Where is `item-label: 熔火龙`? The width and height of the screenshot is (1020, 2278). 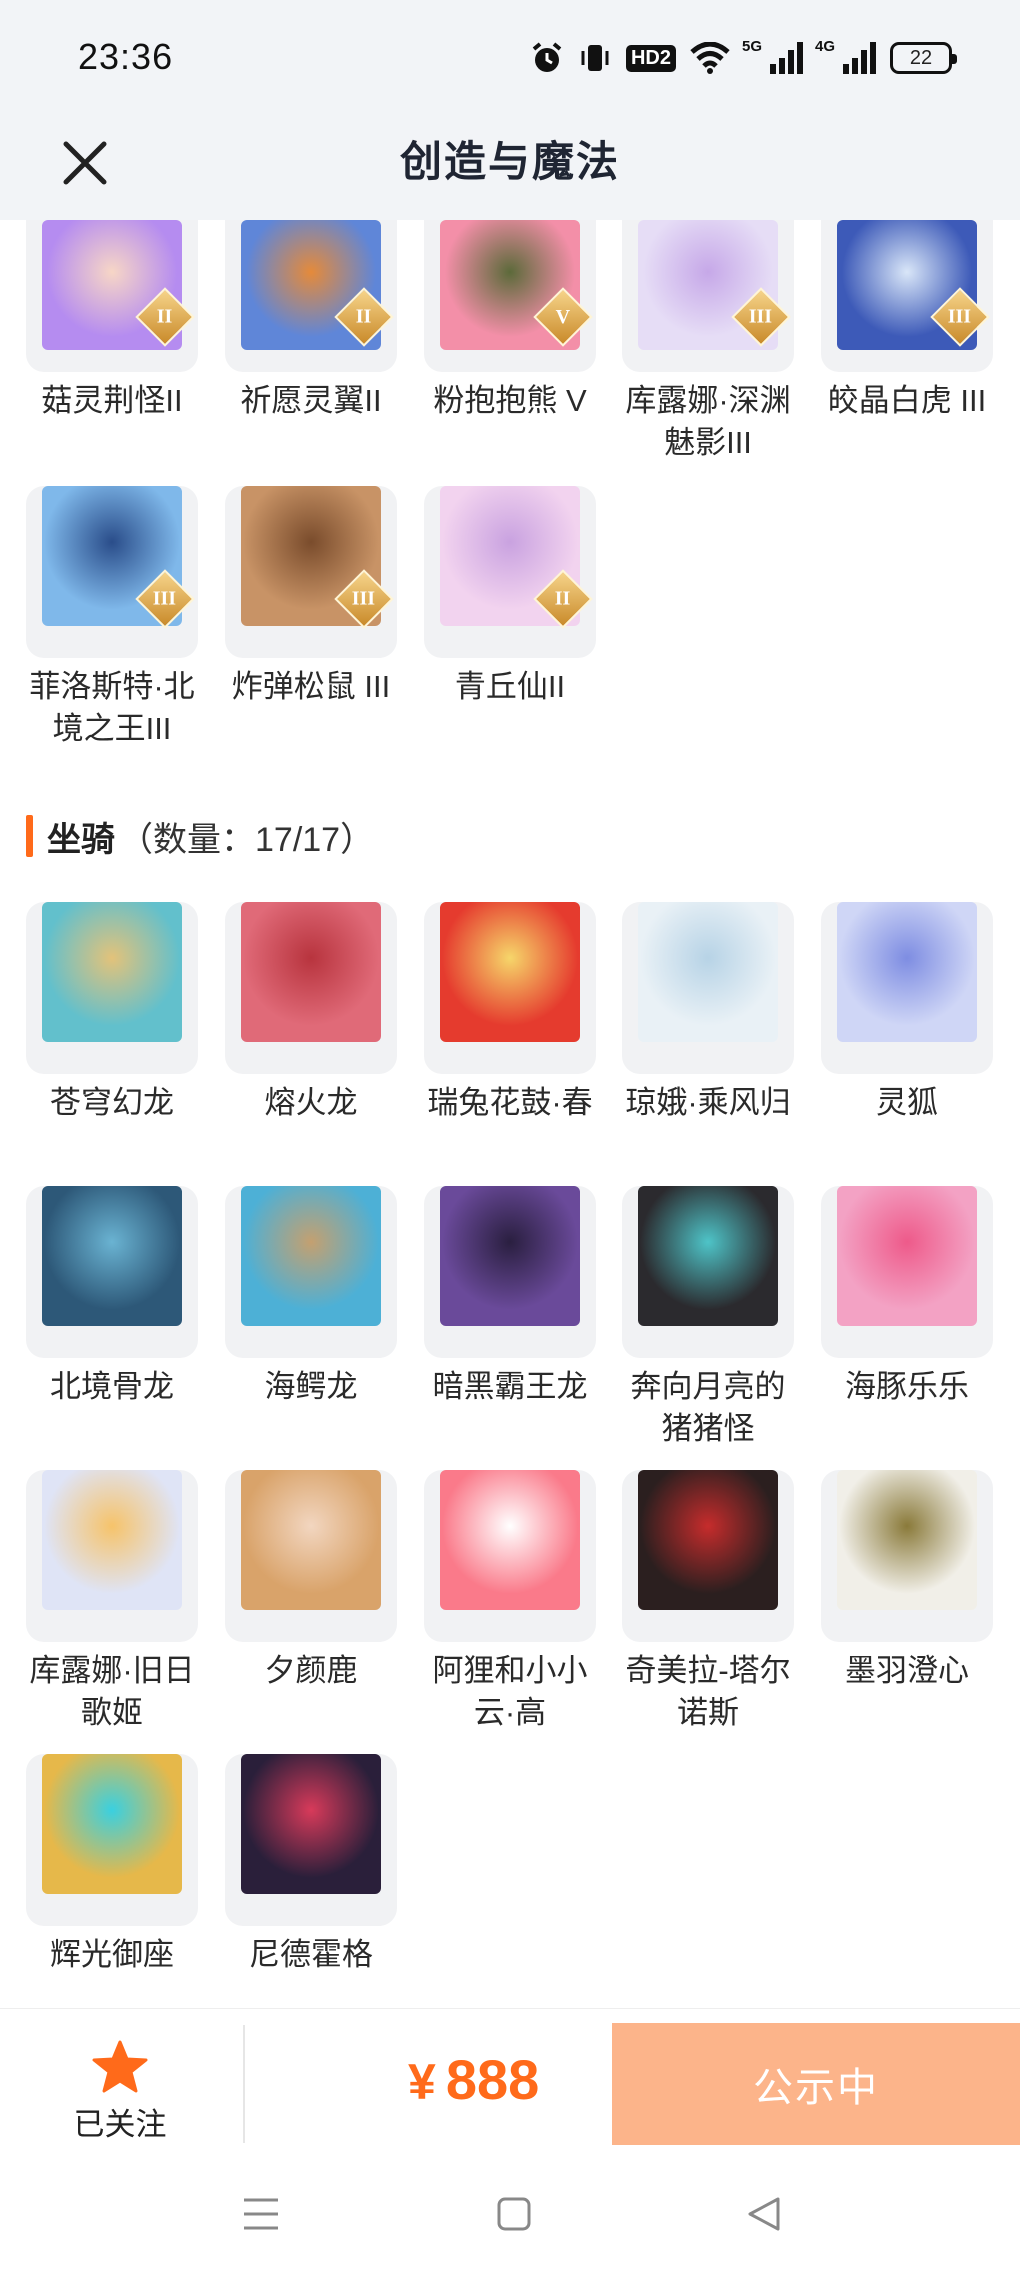
item-label: 熔火龙 is located at coordinates (311, 1102).